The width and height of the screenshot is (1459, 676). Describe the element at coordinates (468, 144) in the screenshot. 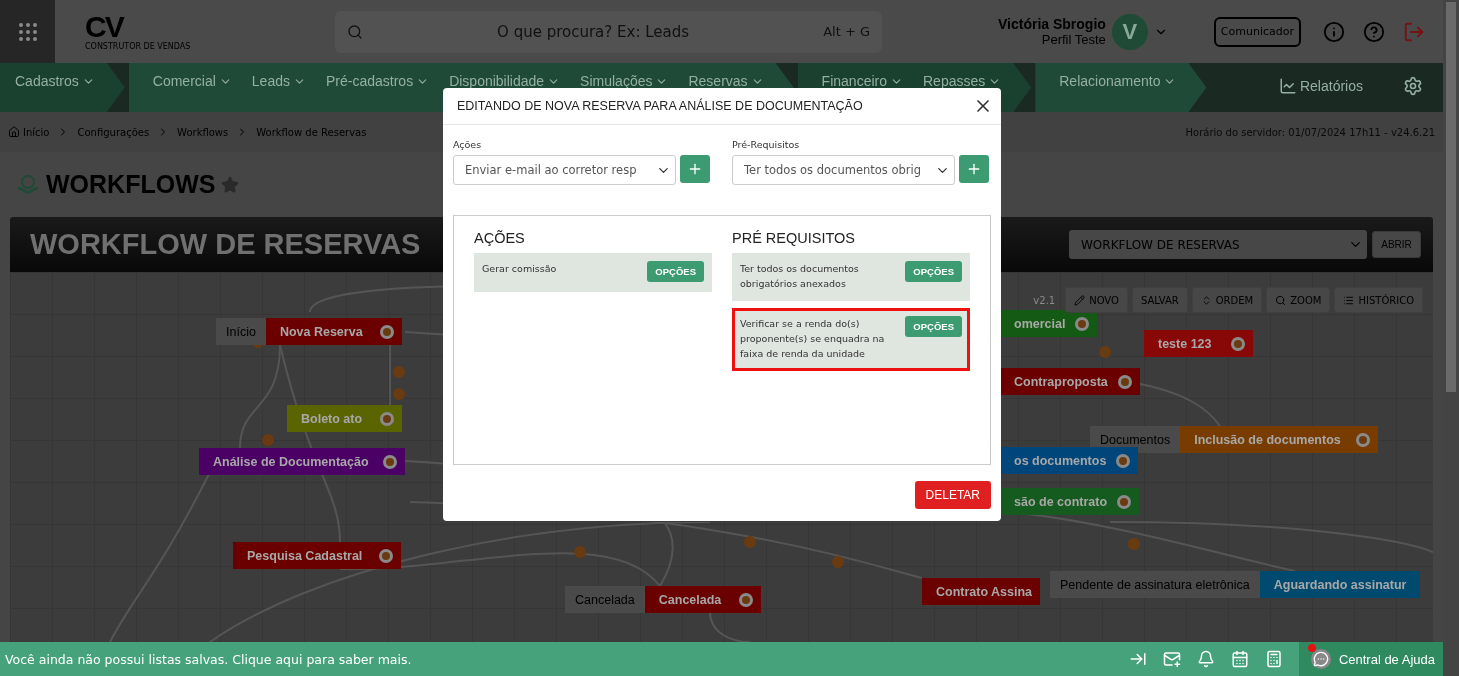

I see `field-label: Ações` at that location.